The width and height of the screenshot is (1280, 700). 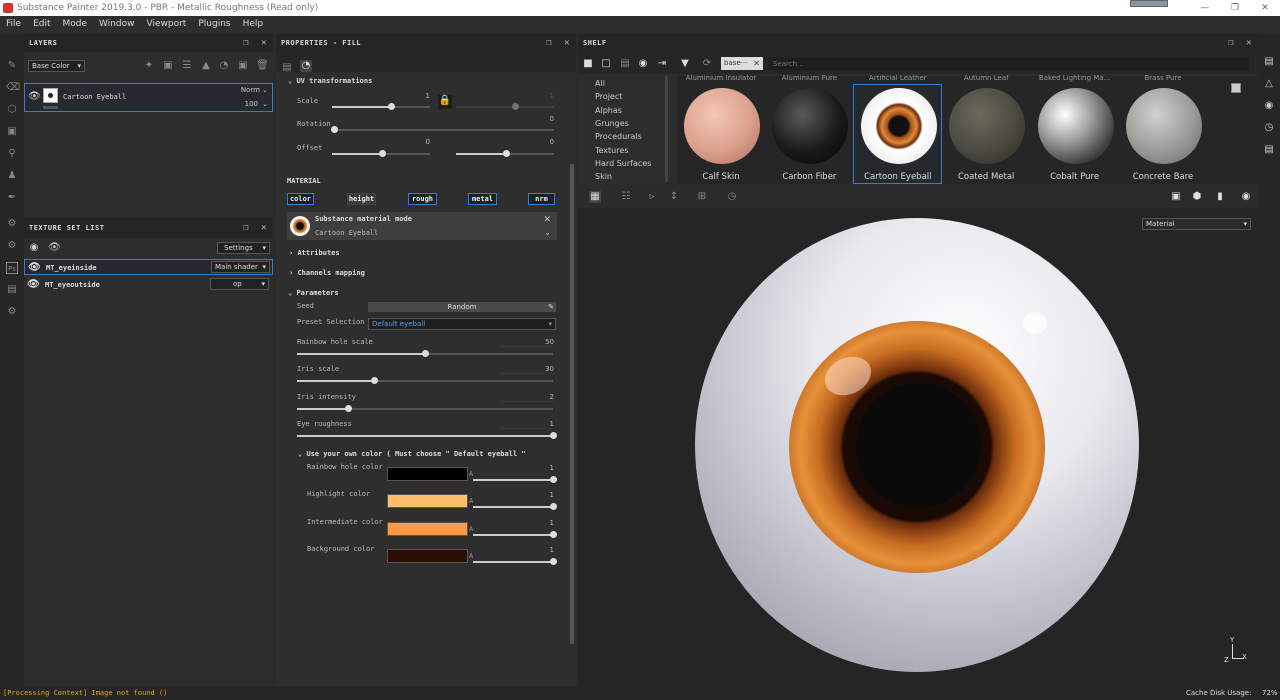 I want to click on shelf-item-top-label: Autumn Leaf, so click(x=986, y=79).